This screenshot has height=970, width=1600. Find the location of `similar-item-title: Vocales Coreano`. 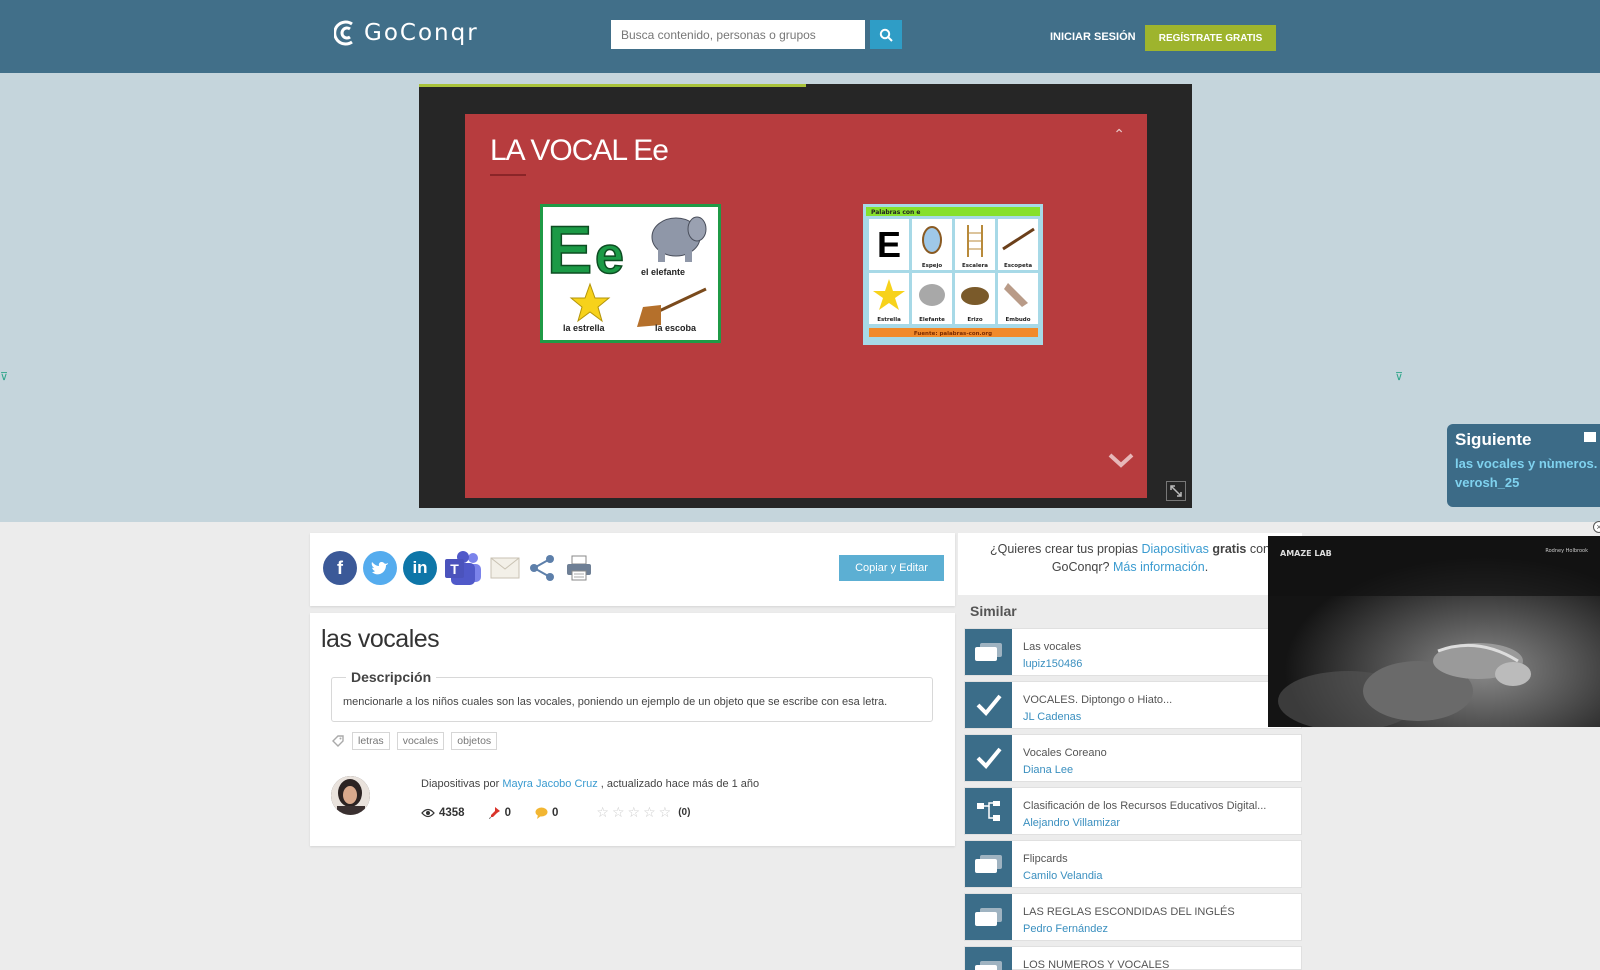

similar-item-title: Vocales Coreano is located at coordinates (1065, 753).